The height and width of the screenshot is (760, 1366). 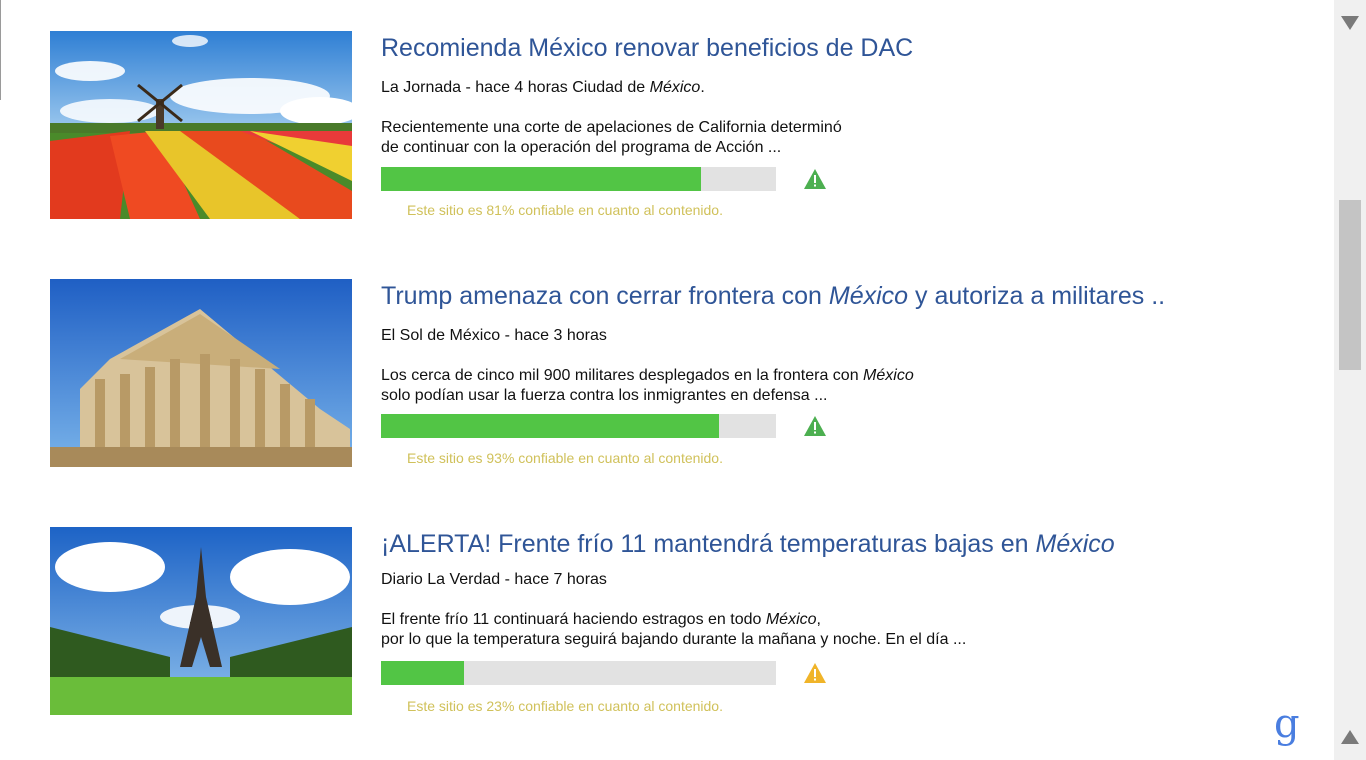 What do you see at coordinates (1350, 285) in the screenshot?
I see `scrollbar-thumb` at bounding box center [1350, 285].